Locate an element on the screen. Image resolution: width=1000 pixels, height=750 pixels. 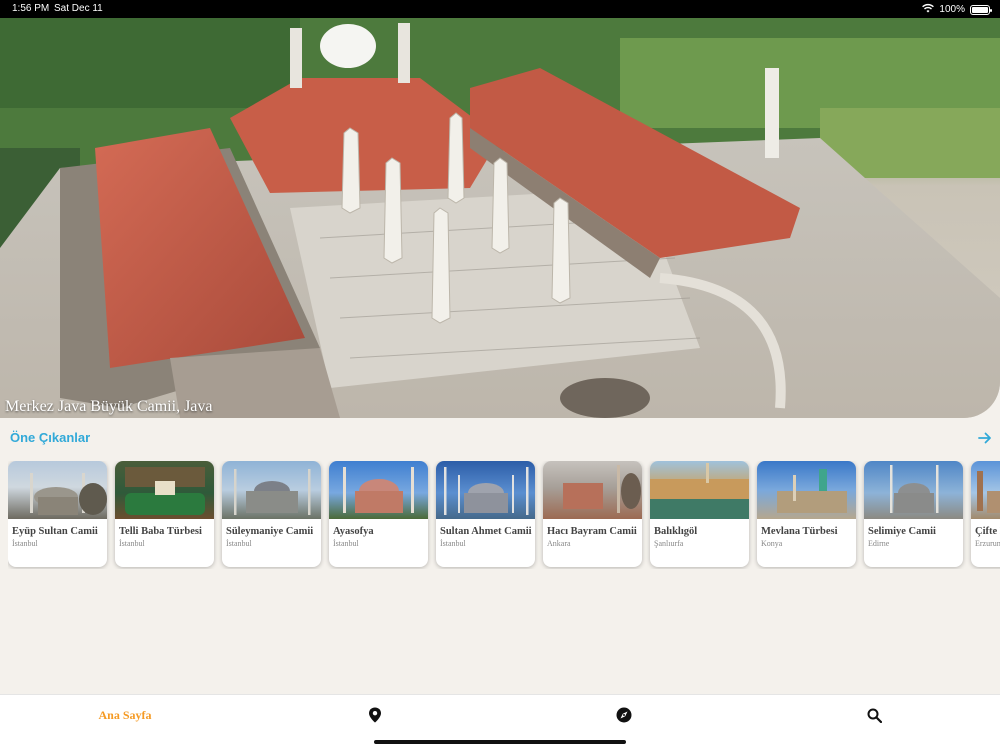
home-indicator is located at coordinates (500, 742).